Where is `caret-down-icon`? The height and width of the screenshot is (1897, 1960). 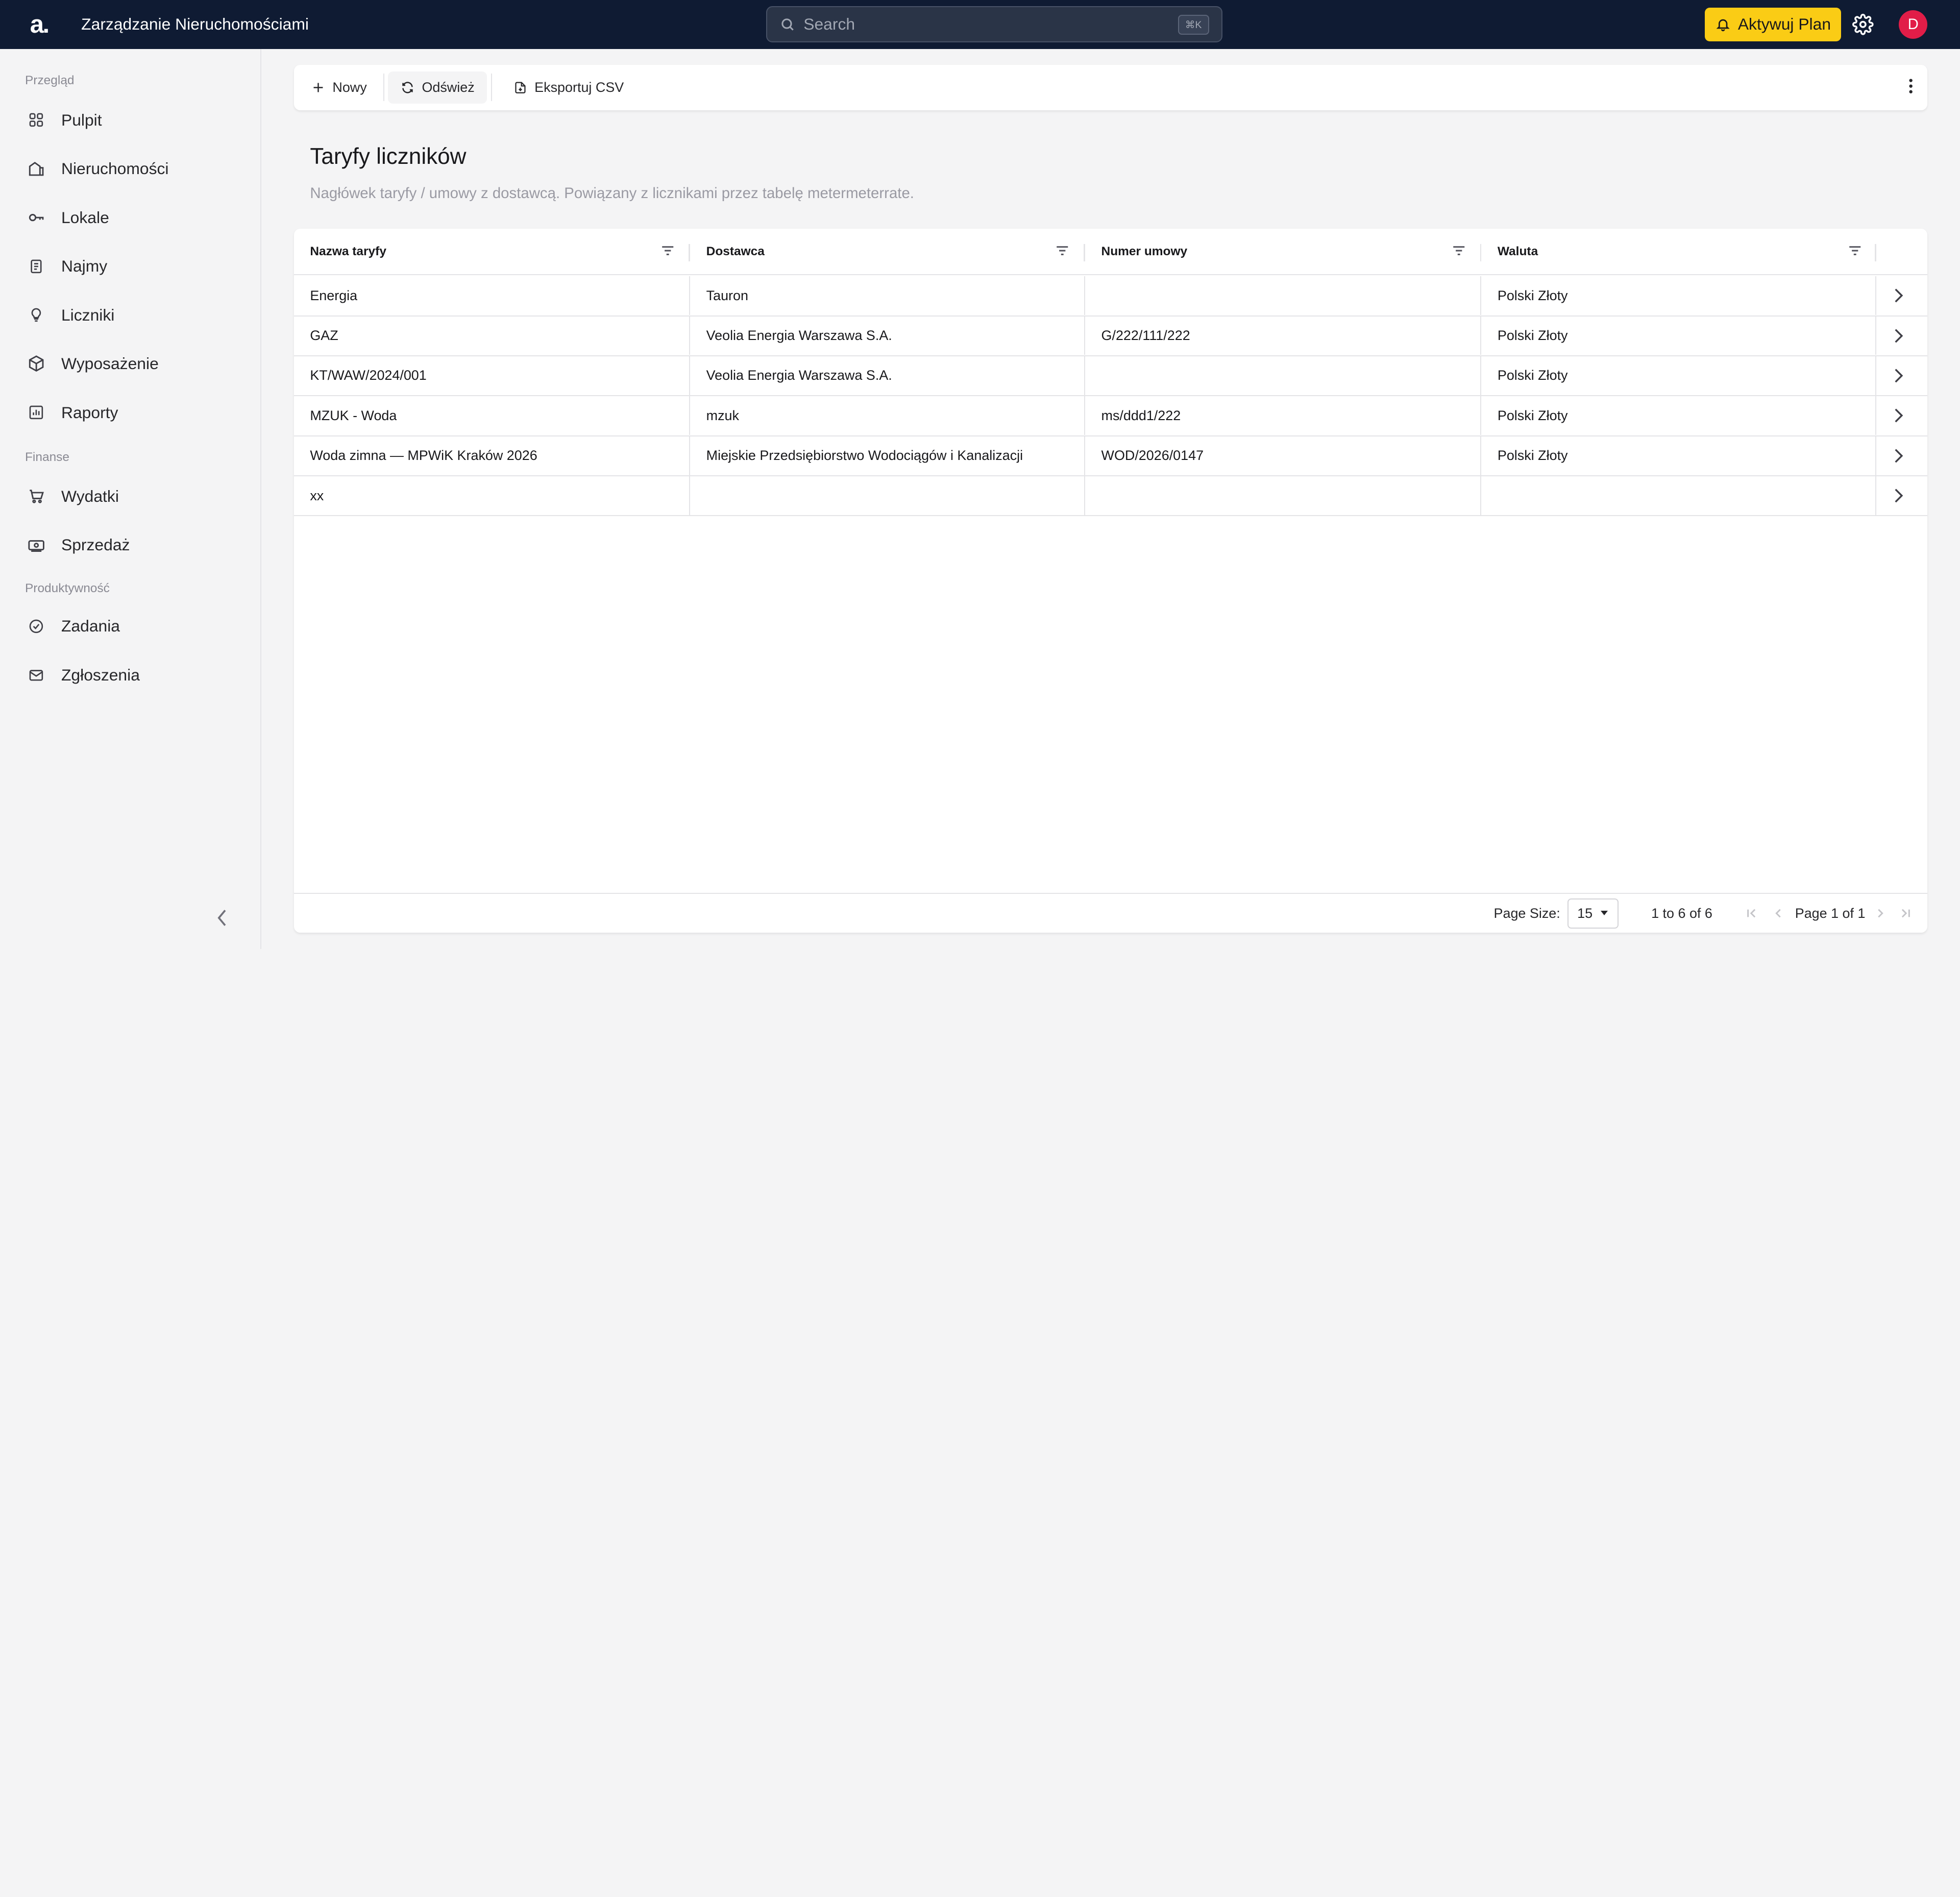
caret-down-icon is located at coordinates (1604, 913).